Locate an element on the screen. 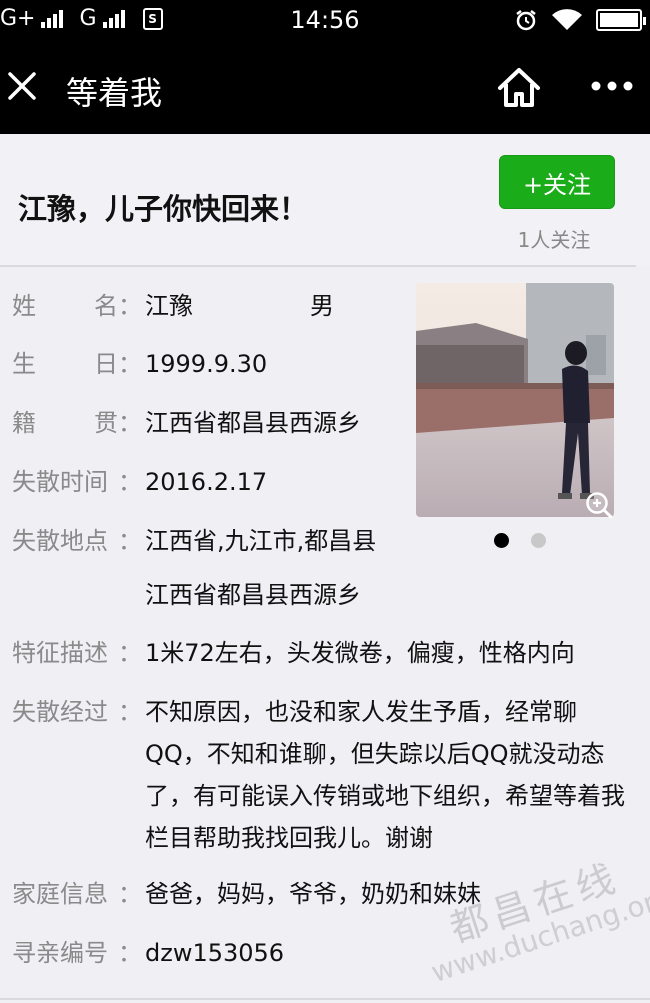  follow-button: +关注 is located at coordinates (557, 182).